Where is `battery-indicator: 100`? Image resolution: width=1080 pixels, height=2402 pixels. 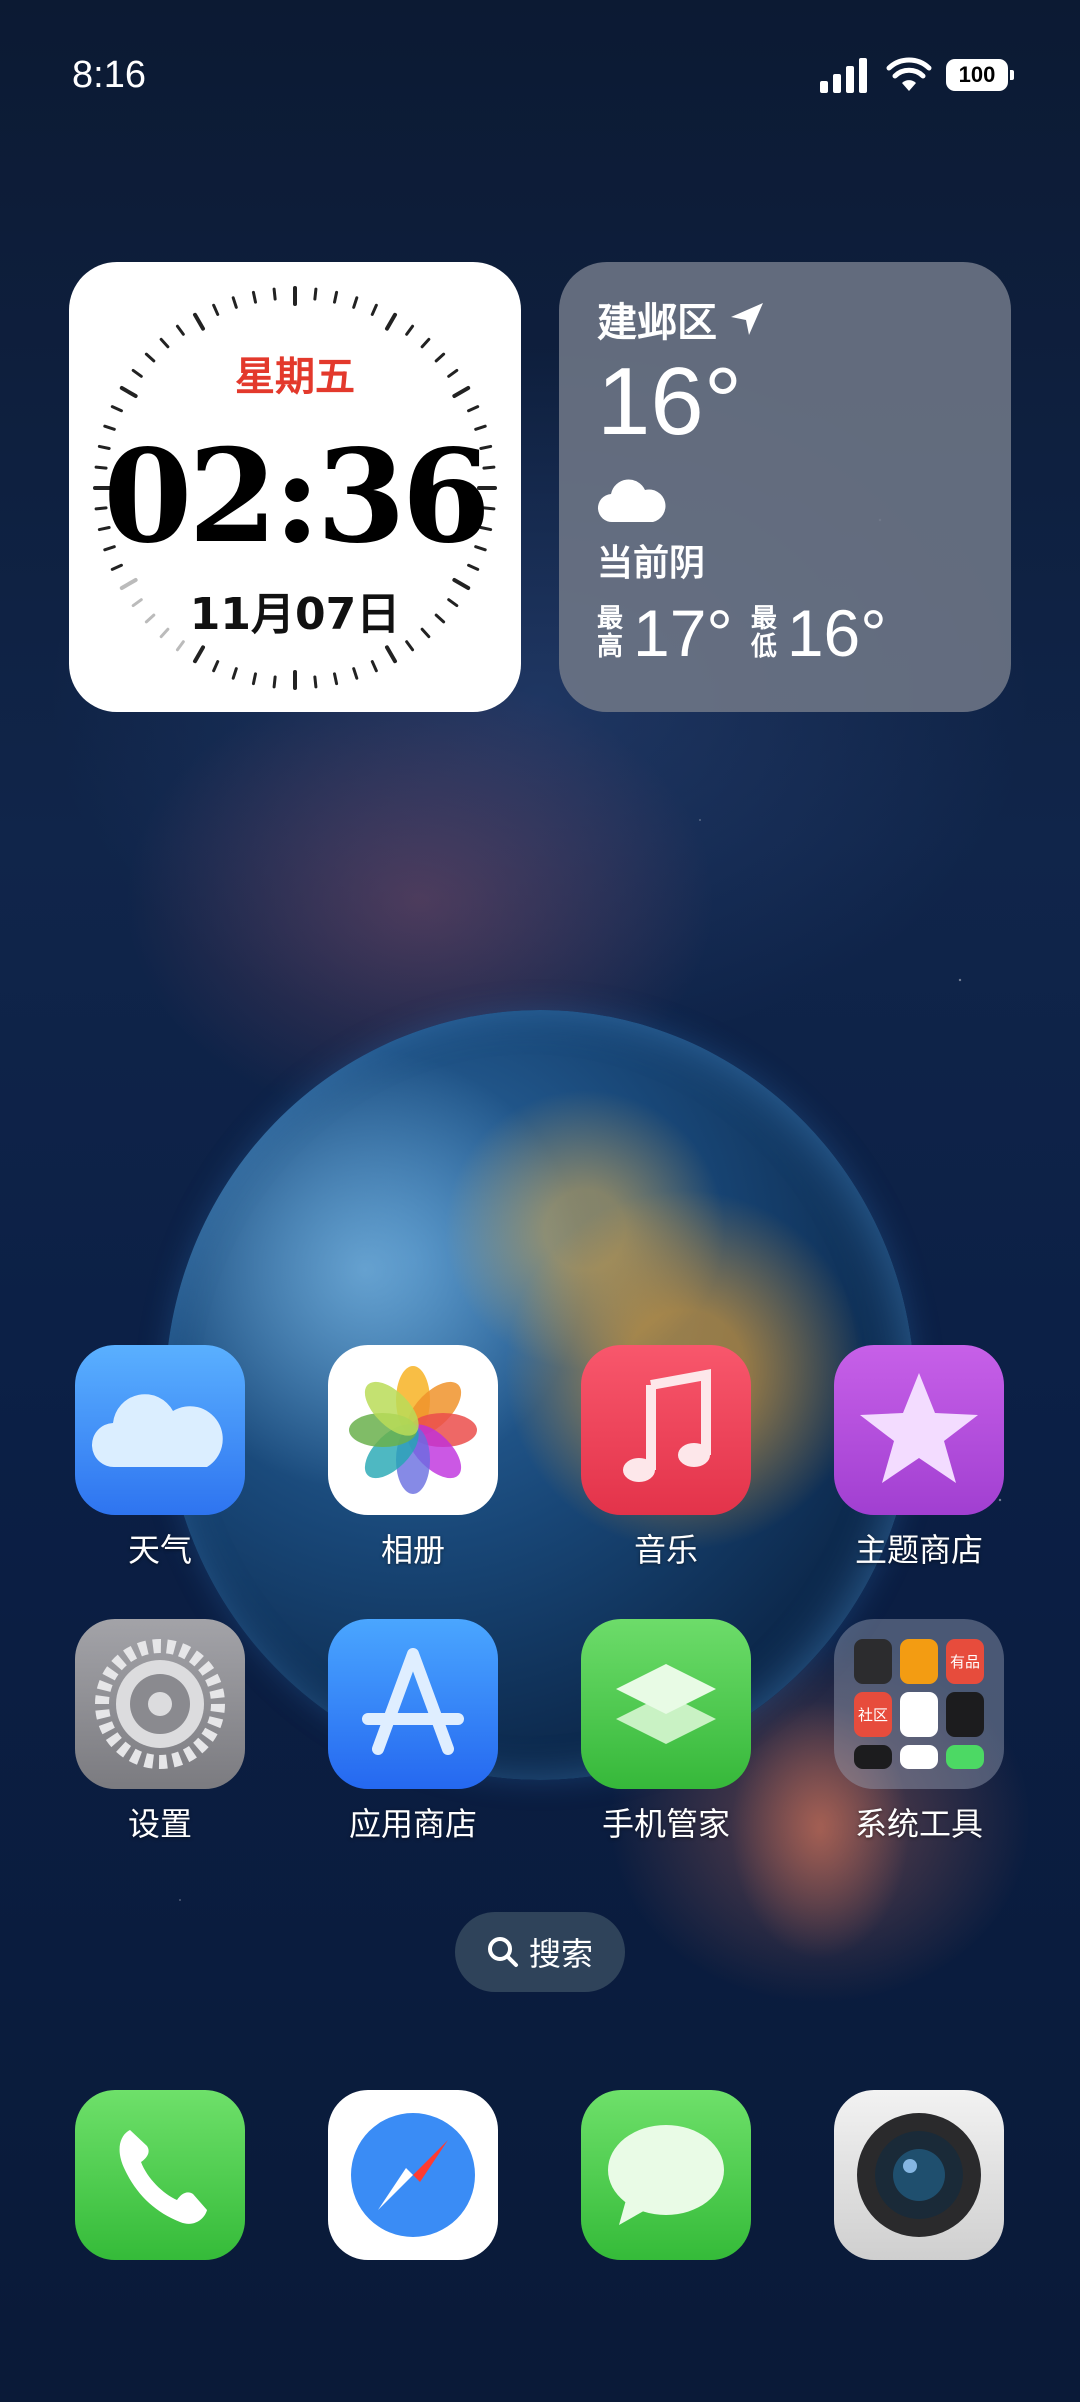 battery-indicator: 100 is located at coordinates (980, 75).